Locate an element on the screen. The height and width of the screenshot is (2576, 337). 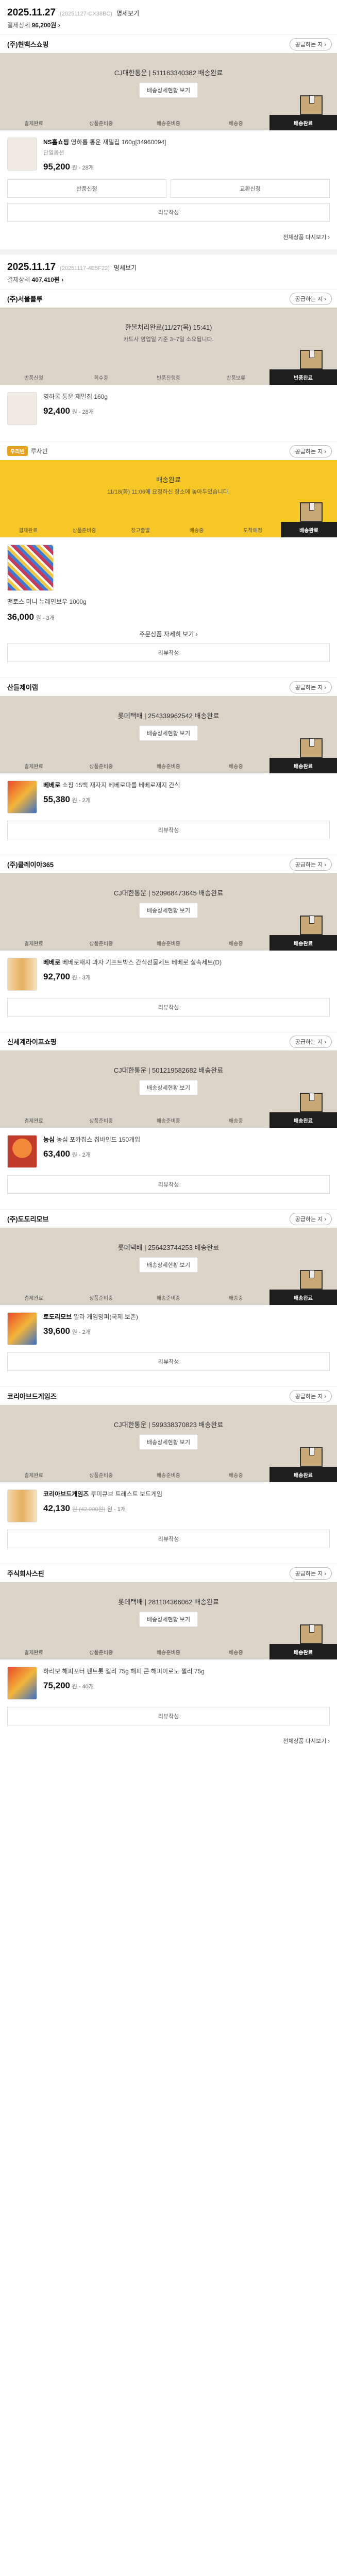
step: 결제완료 is located at coordinates (33, 1475).